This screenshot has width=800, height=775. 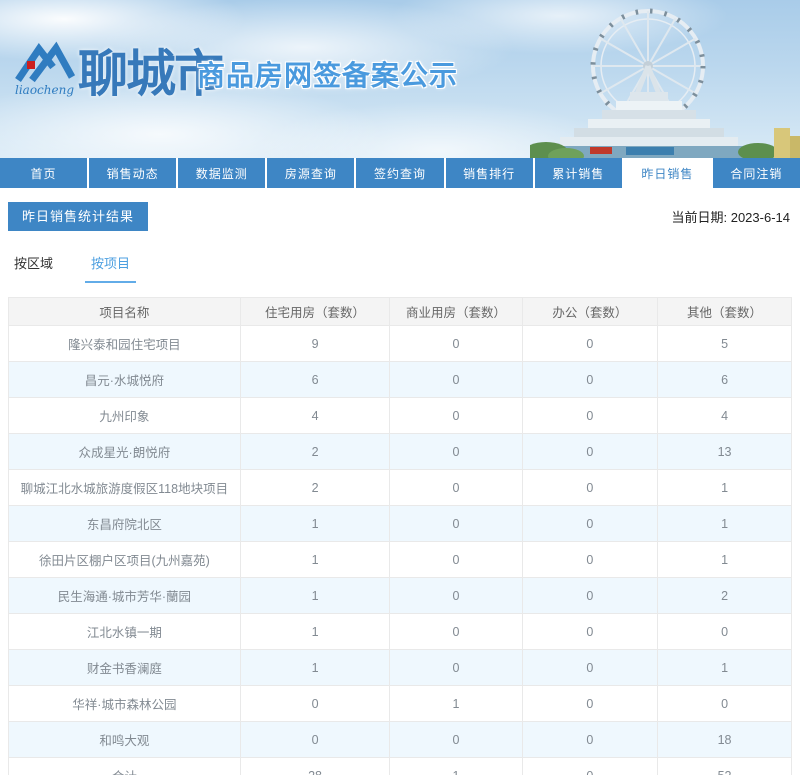 What do you see at coordinates (124, 703) in the screenshot?
I see `project-name-cell: 华祥·城市森林公园` at bounding box center [124, 703].